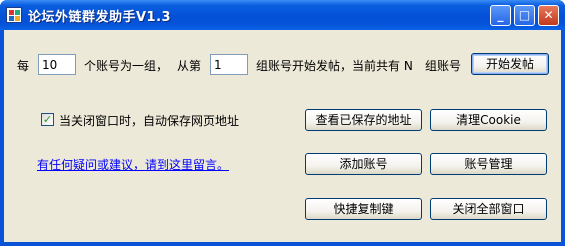  What do you see at coordinates (282, 15) in the screenshot?
I see `title-bar: 论坛外链群发助手V1.3 _ □ ✕` at bounding box center [282, 15].